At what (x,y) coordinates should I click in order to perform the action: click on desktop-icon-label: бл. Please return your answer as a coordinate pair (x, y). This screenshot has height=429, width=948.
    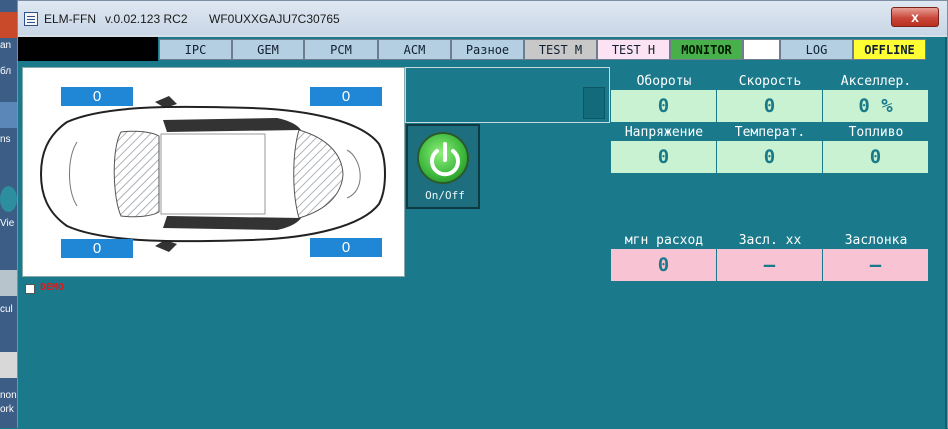
    Looking at the image, I should click on (6, 71).